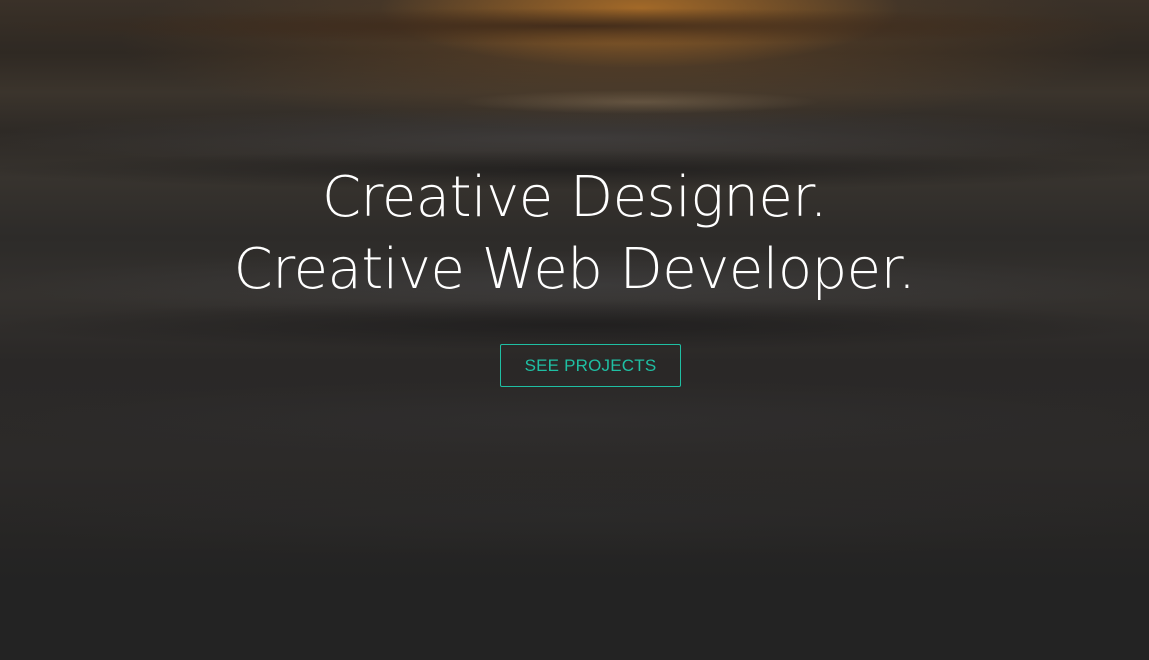 The height and width of the screenshot is (660, 1149). What do you see at coordinates (574, 197) in the screenshot?
I see `hero-headline-line1: Creative Designer.` at bounding box center [574, 197].